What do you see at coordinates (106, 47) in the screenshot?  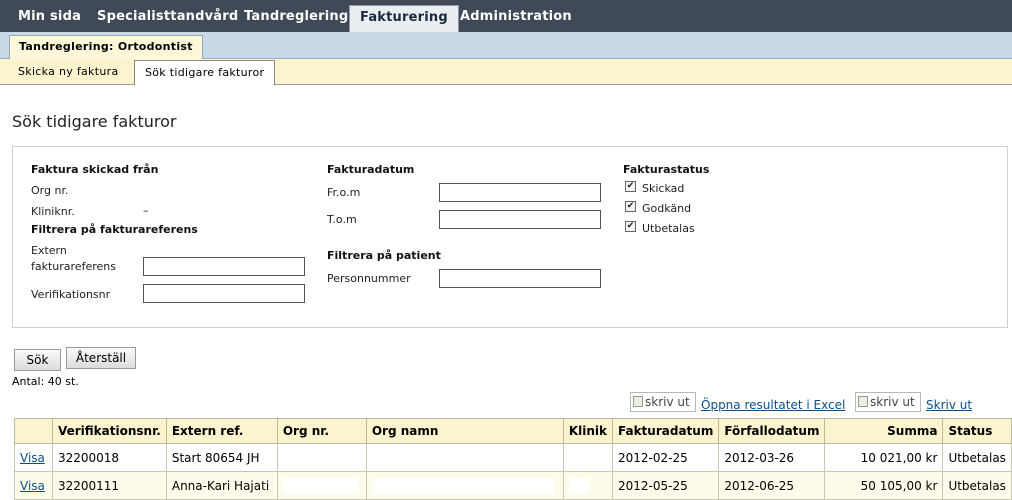 I see `subnav-tandreglering-ortodontist: Tandreglering: Ortodontist` at bounding box center [106, 47].